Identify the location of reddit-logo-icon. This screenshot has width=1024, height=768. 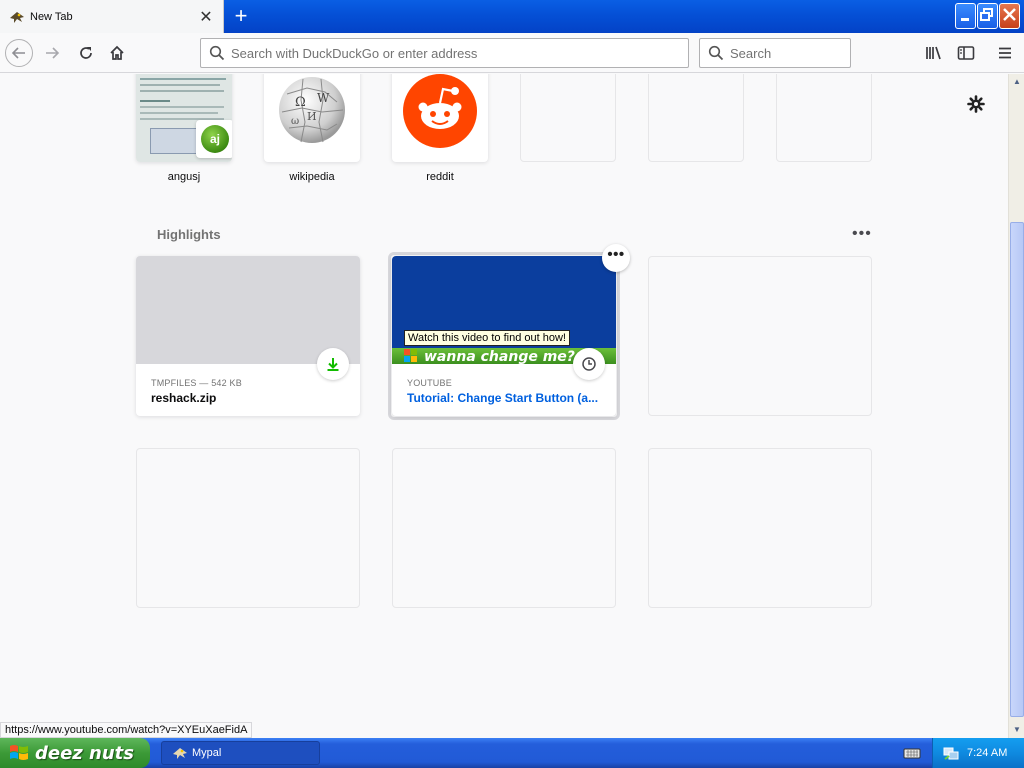
(440, 112).